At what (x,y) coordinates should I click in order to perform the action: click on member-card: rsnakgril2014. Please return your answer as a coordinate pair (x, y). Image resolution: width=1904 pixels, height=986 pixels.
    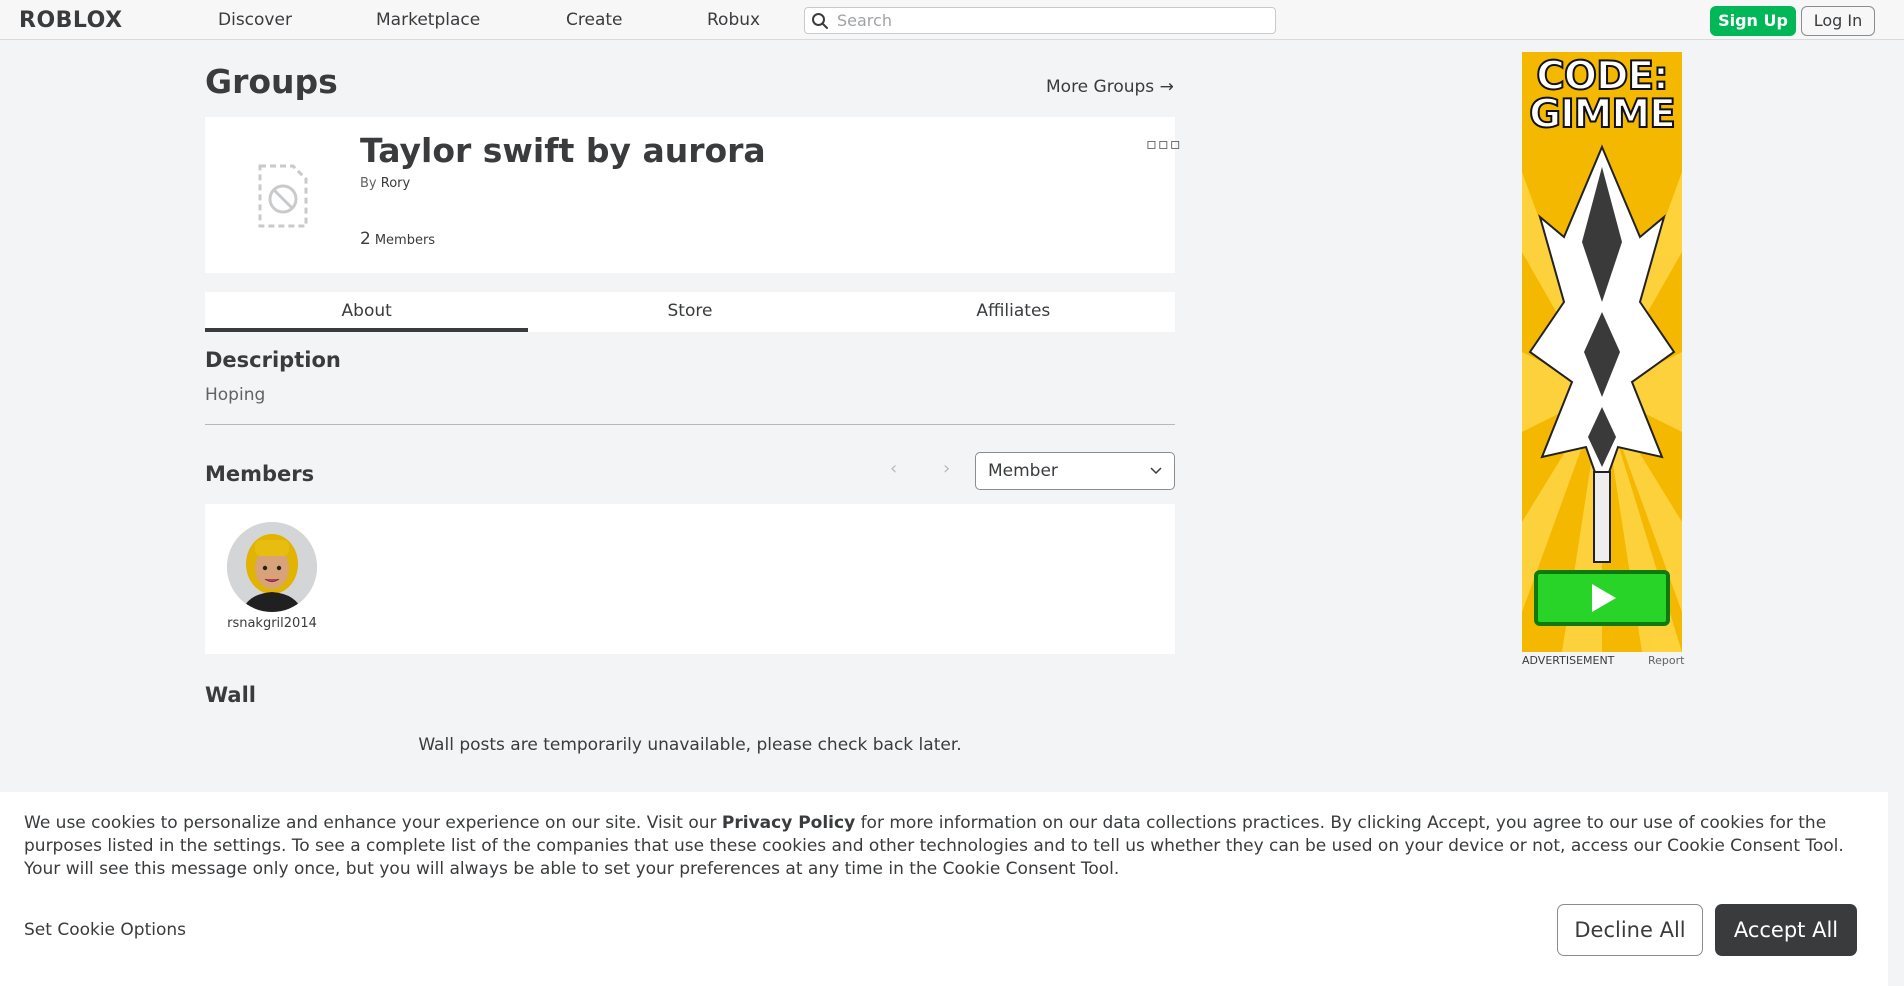
    Looking at the image, I should click on (272, 579).